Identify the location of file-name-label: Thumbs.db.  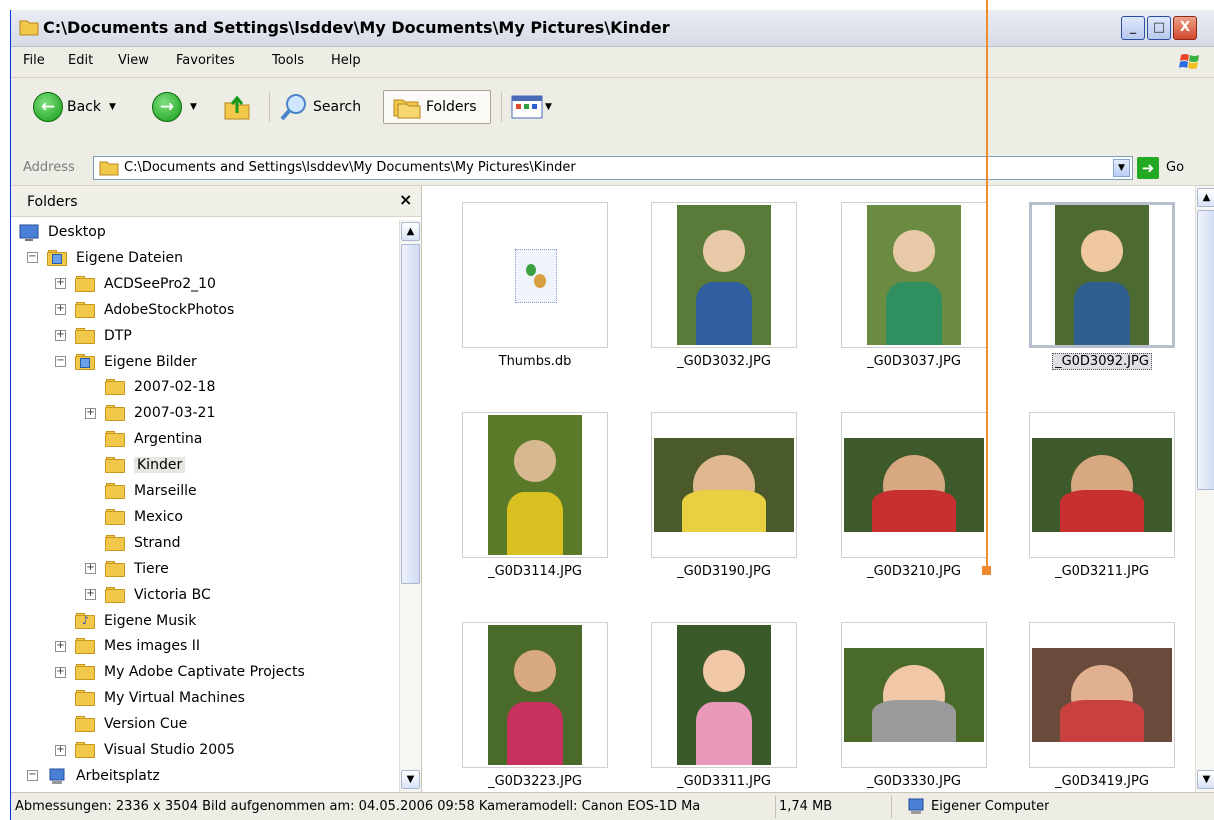
(535, 361).